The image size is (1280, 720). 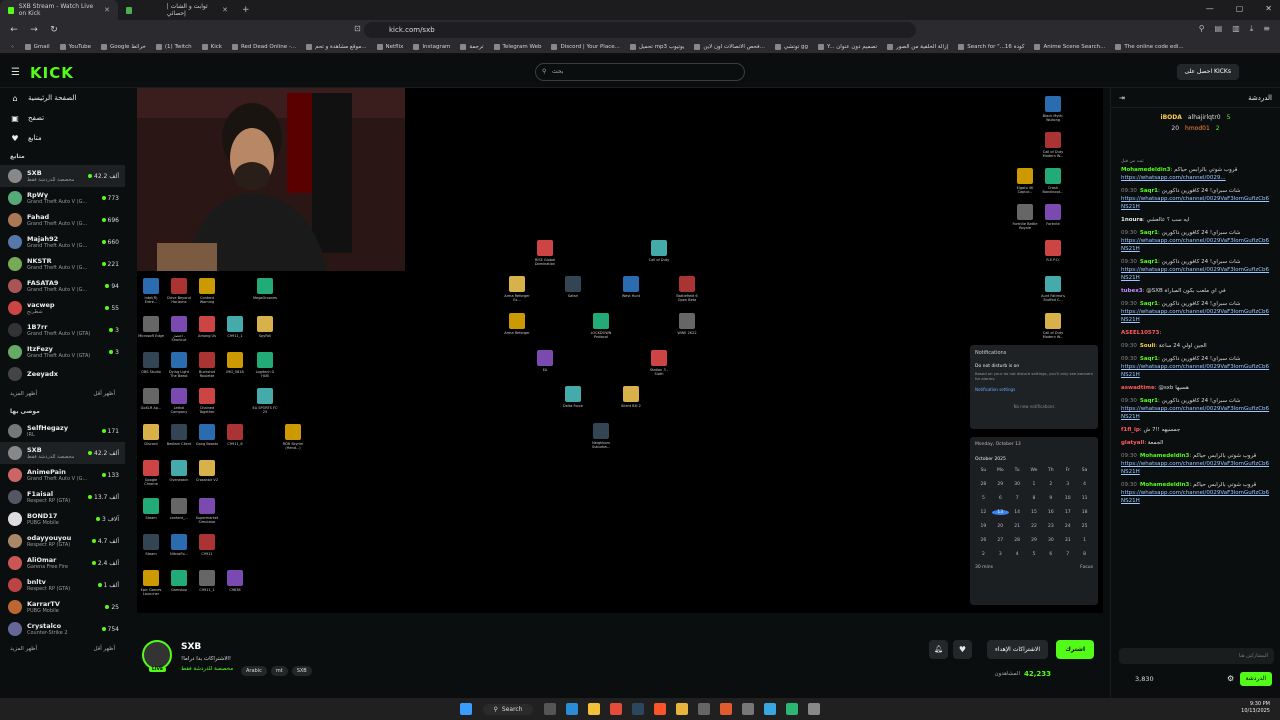 I want to click on bookmark-item: Google خرائط, so click(x=123, y=46).